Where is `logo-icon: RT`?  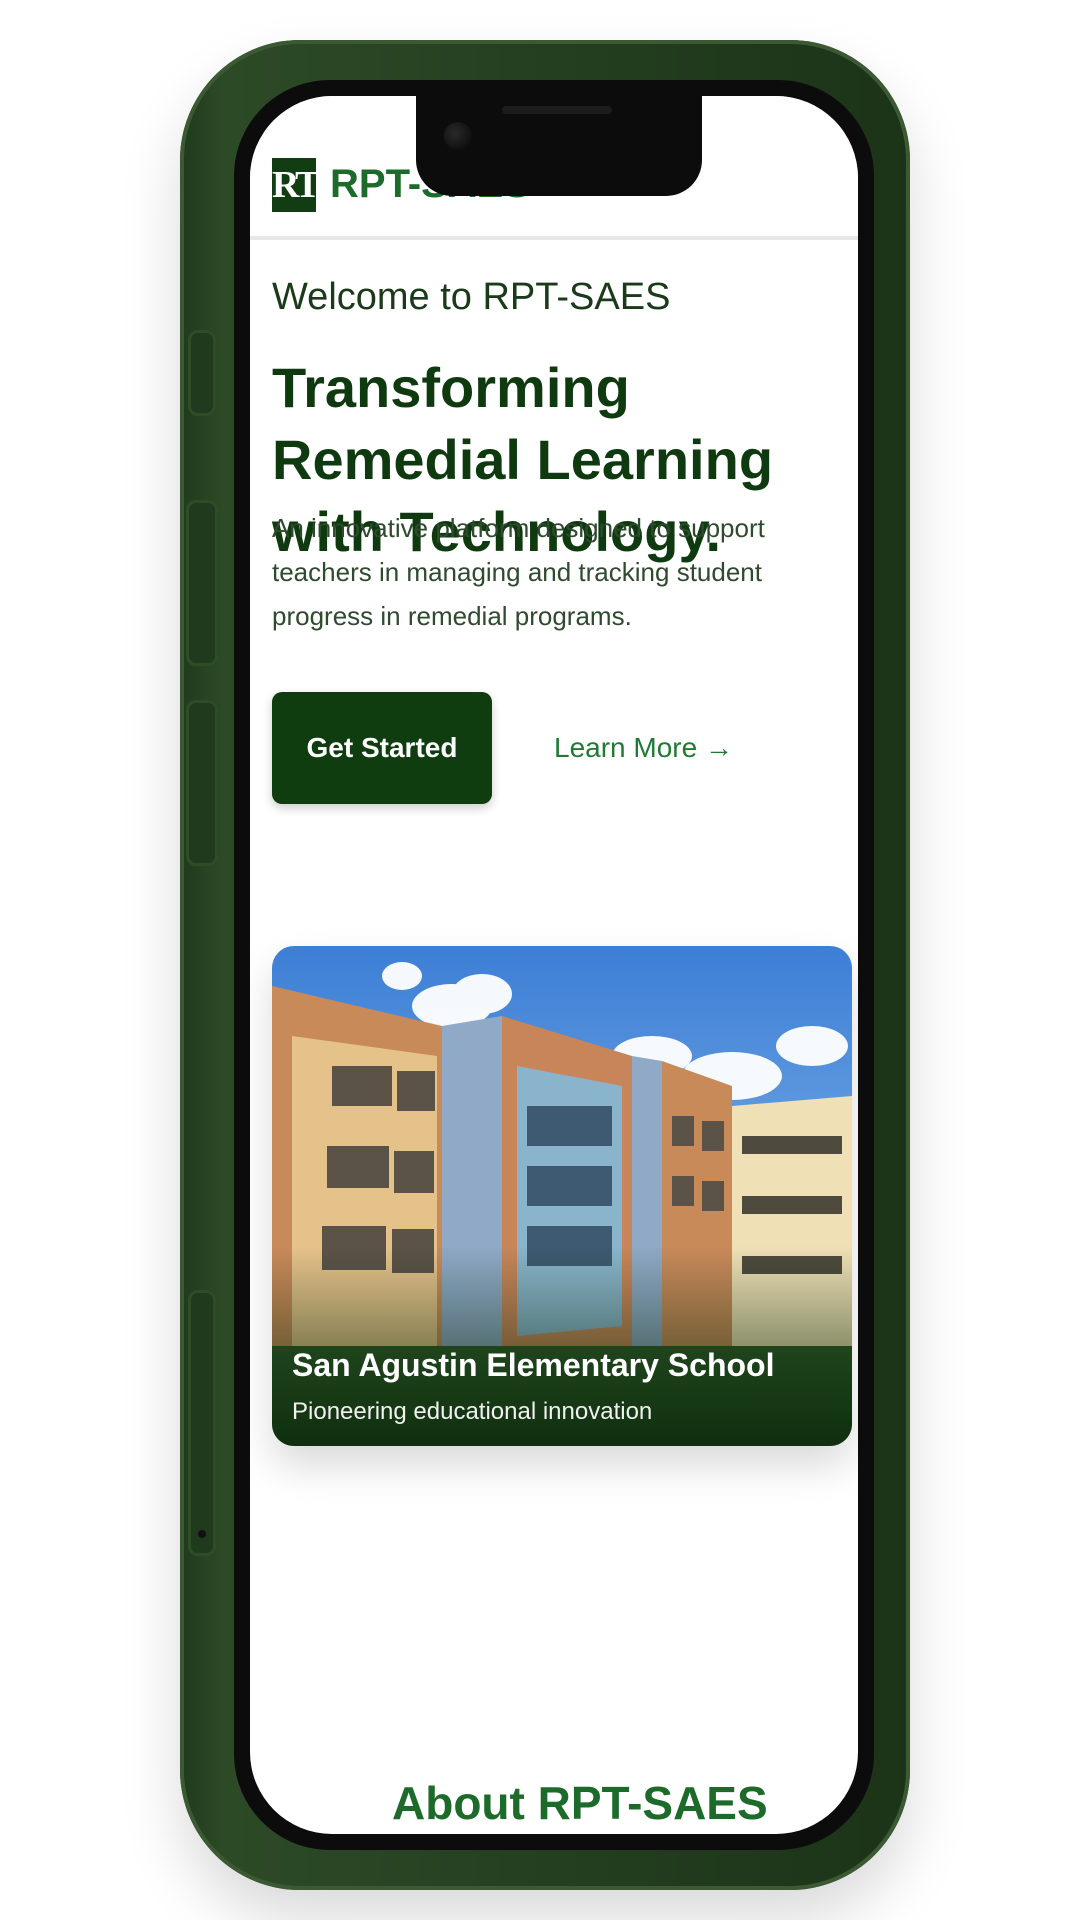 logo-icon: RT is located at coordinates (296, 185).